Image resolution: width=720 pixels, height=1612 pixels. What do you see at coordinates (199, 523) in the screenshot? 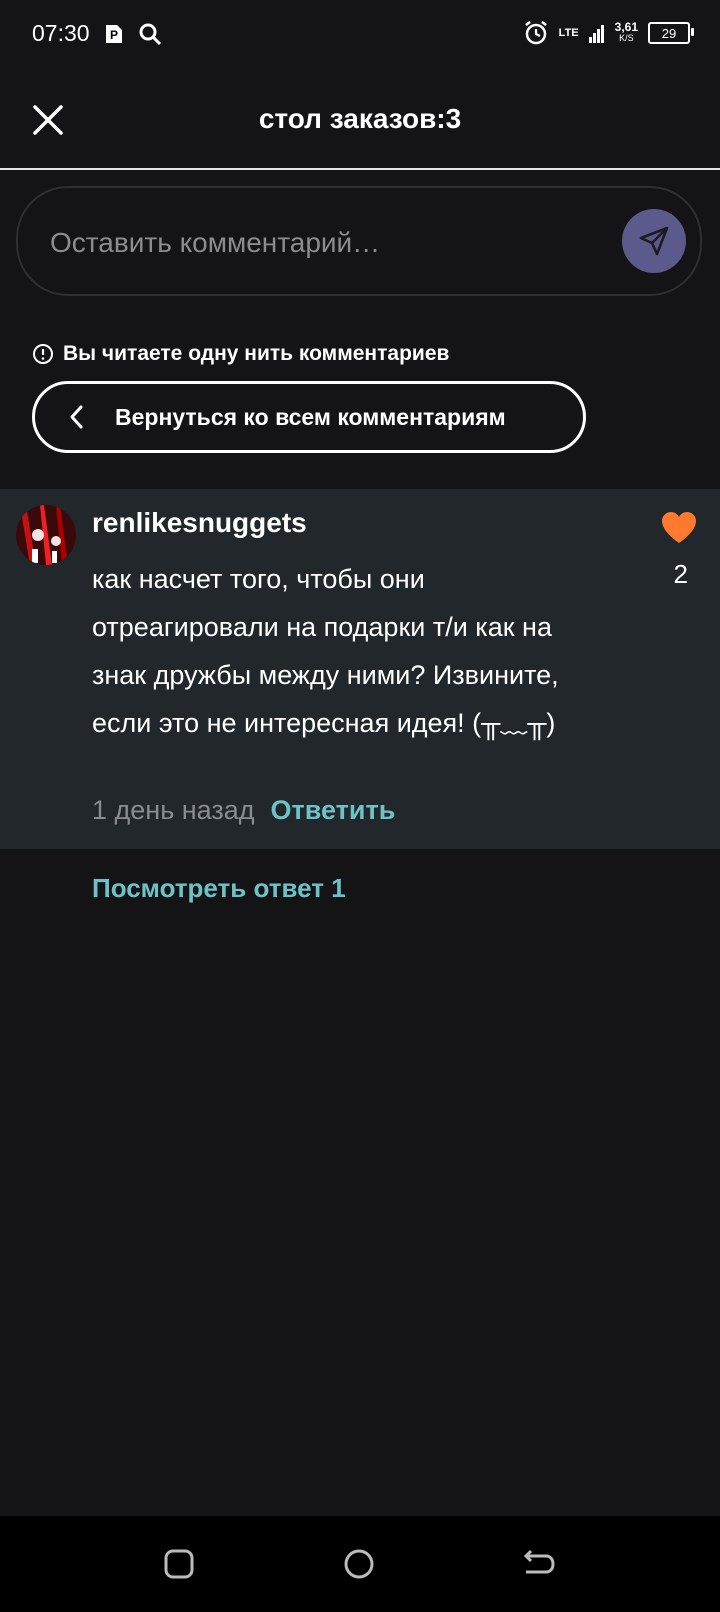
I see `comment-username: renlikesnuggets` at bounding box center [199, 523].